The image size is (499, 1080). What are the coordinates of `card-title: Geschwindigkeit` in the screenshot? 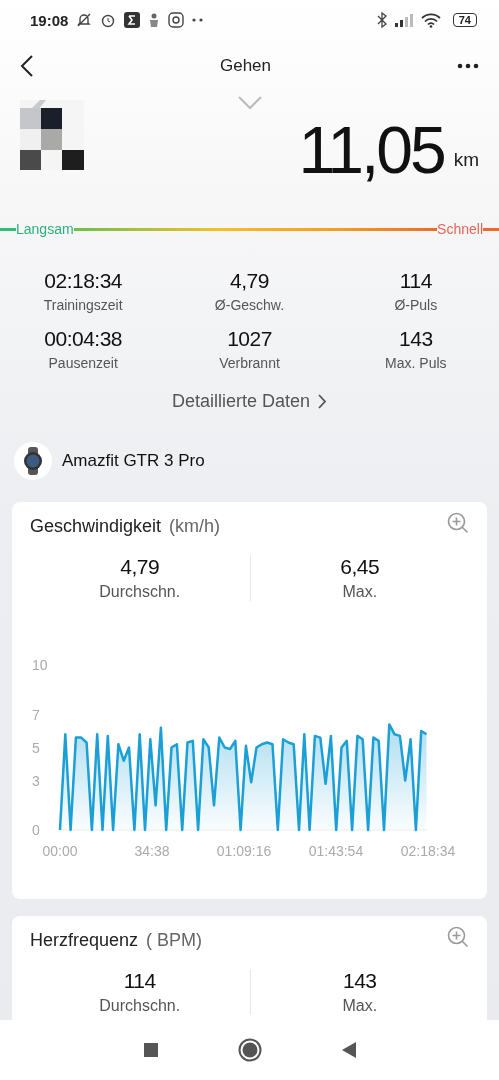 It's located at (96, 526).